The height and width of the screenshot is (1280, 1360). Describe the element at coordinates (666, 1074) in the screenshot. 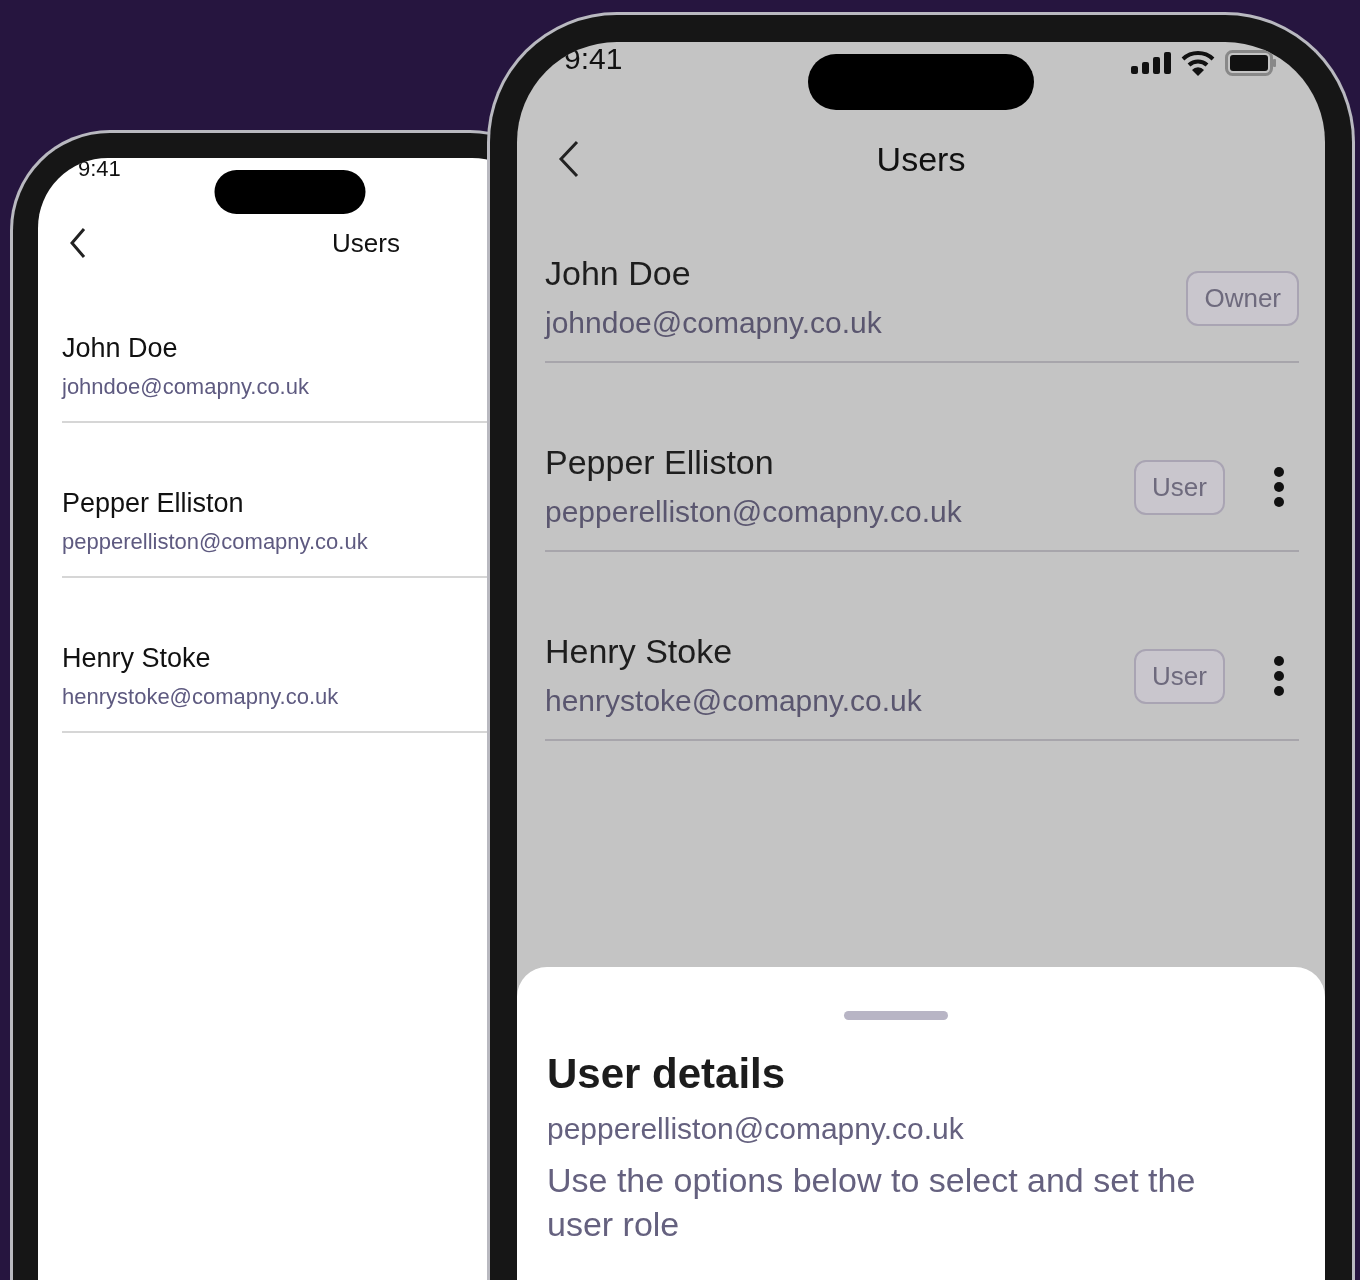

I see `sheet-title: User details` at that location.